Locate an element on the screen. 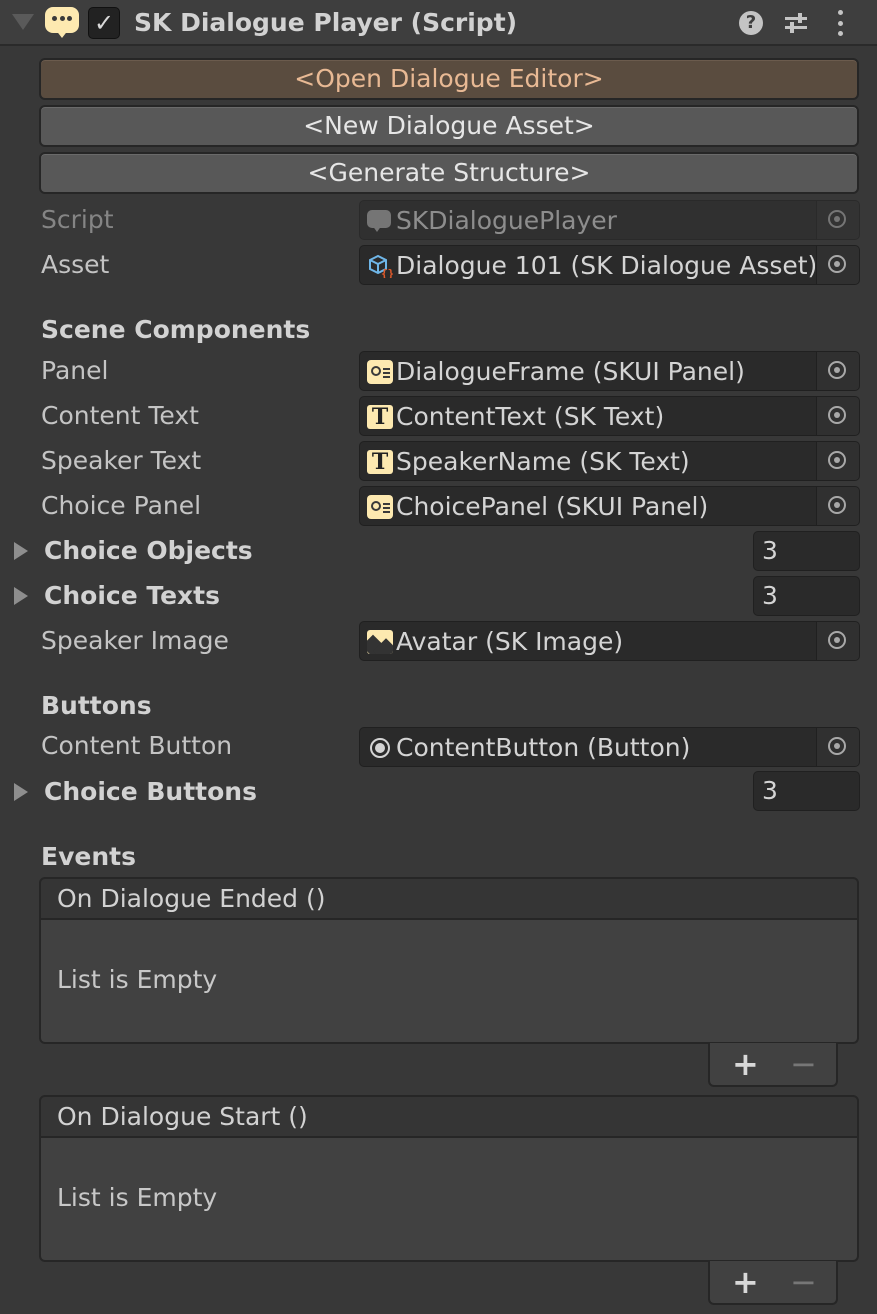 This screenshot has height=1314, width=877. speaker-text-field: T SpeakerName (SK Text) is located at coordinates (609, 461).